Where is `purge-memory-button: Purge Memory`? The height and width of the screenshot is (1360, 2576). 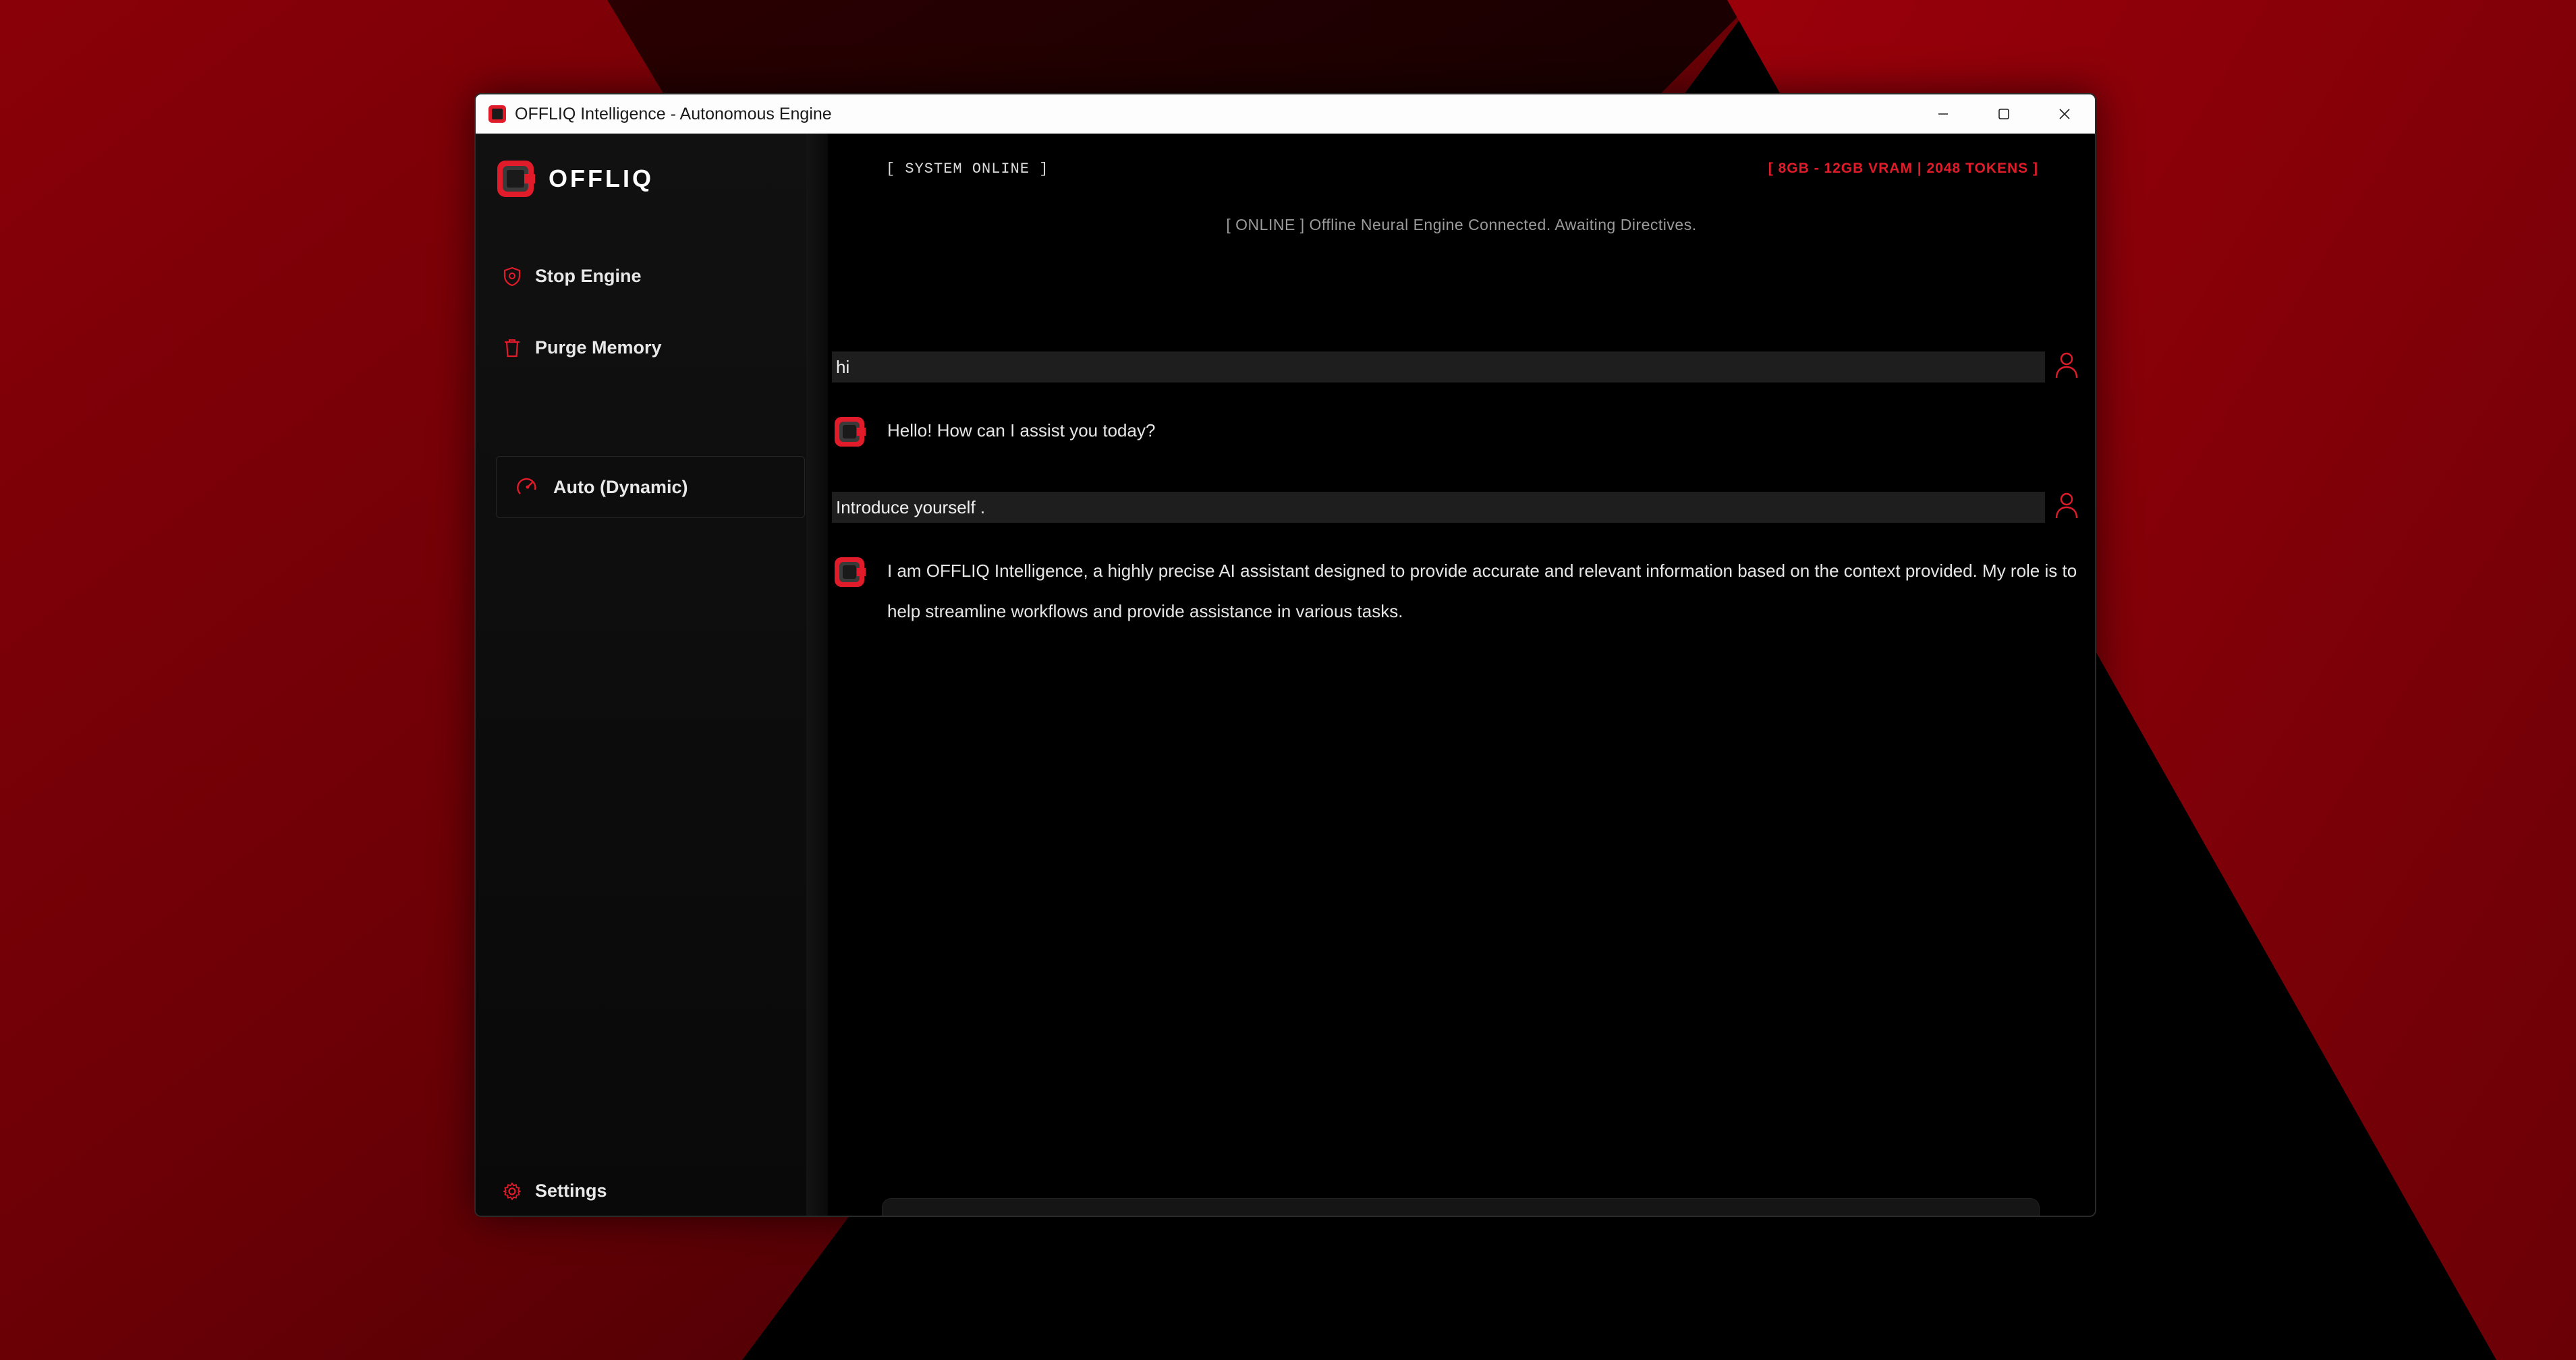 purge-memory-button: Purge Memory is located at coordinates (582, 347).